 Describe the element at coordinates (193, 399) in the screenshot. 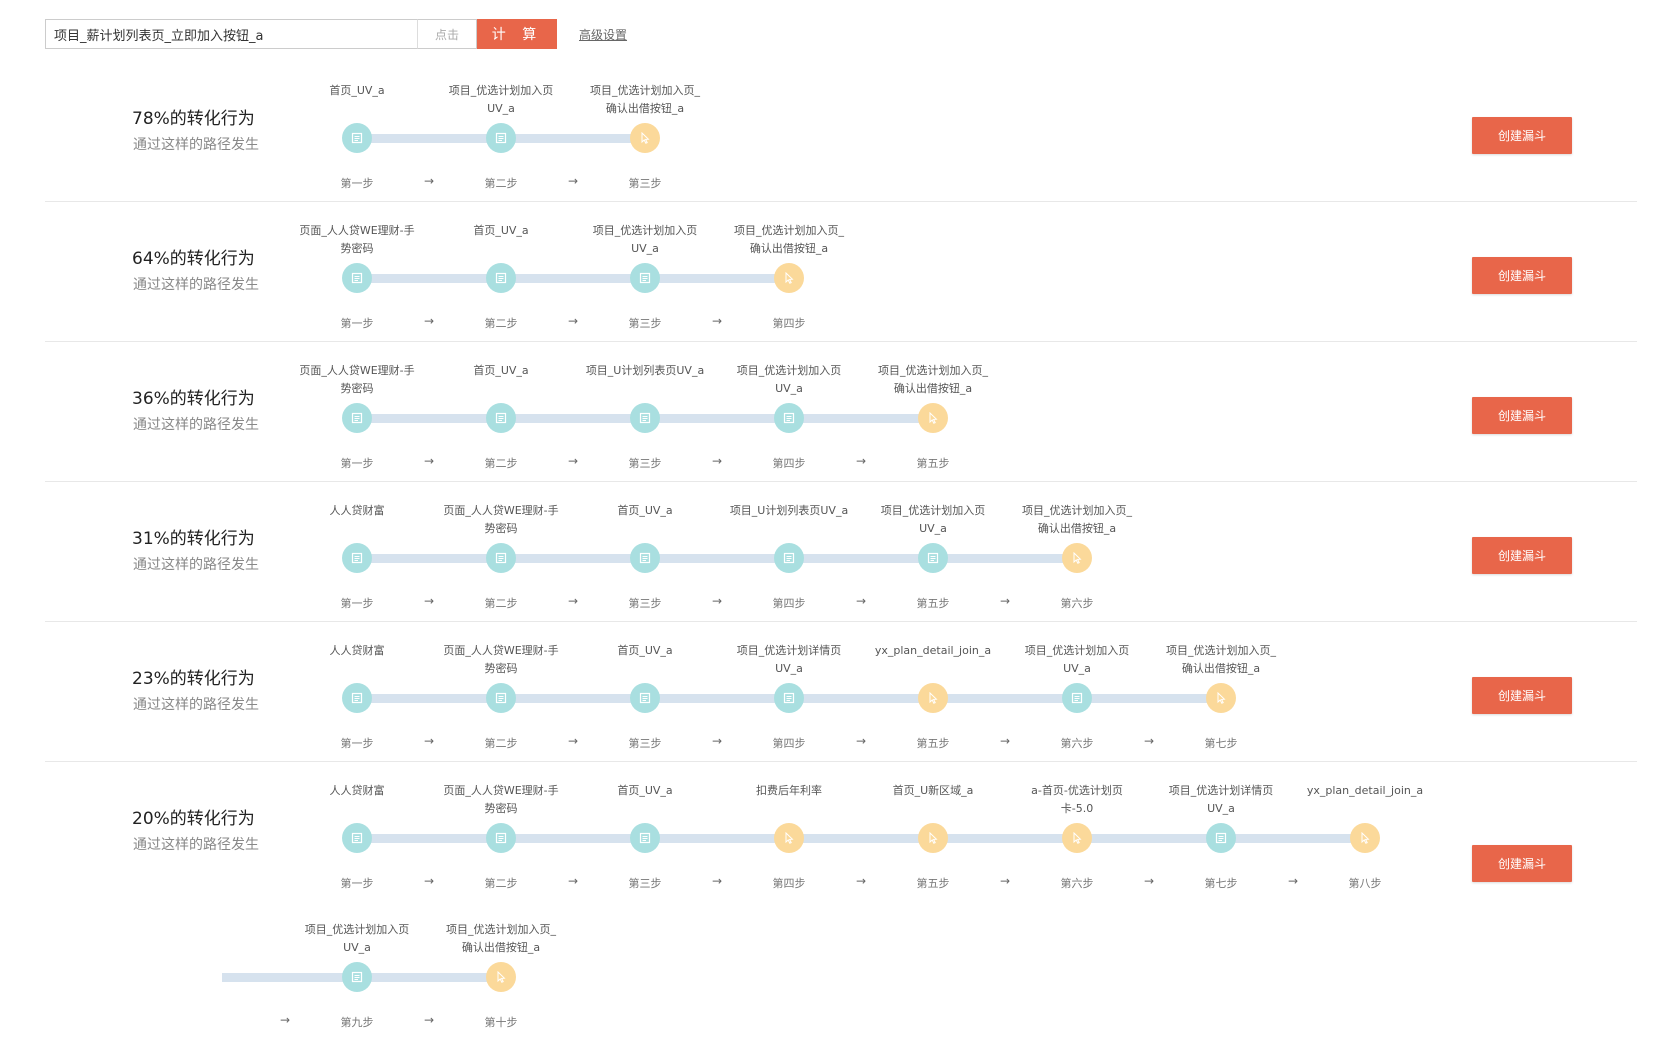

I see `conversion-percent-title: 36%的转化行为` at that location.